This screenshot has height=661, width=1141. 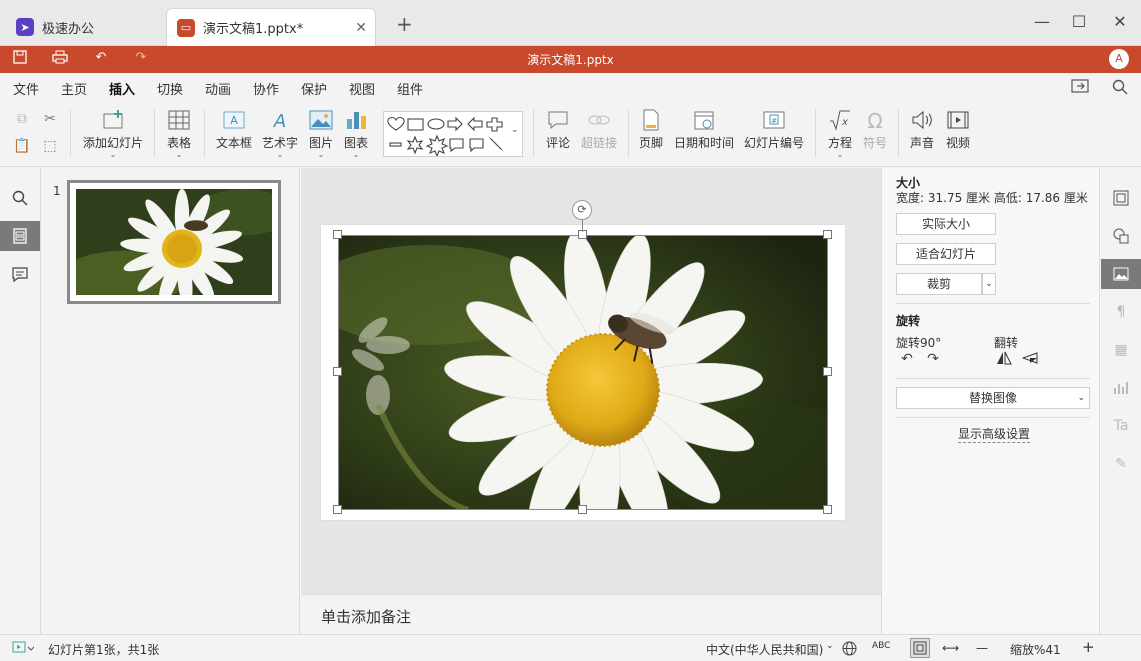 What do you see at coordinates (582, 509) in the screenshot?
I see `resize-handle-b` at bounding box center [582, 509].